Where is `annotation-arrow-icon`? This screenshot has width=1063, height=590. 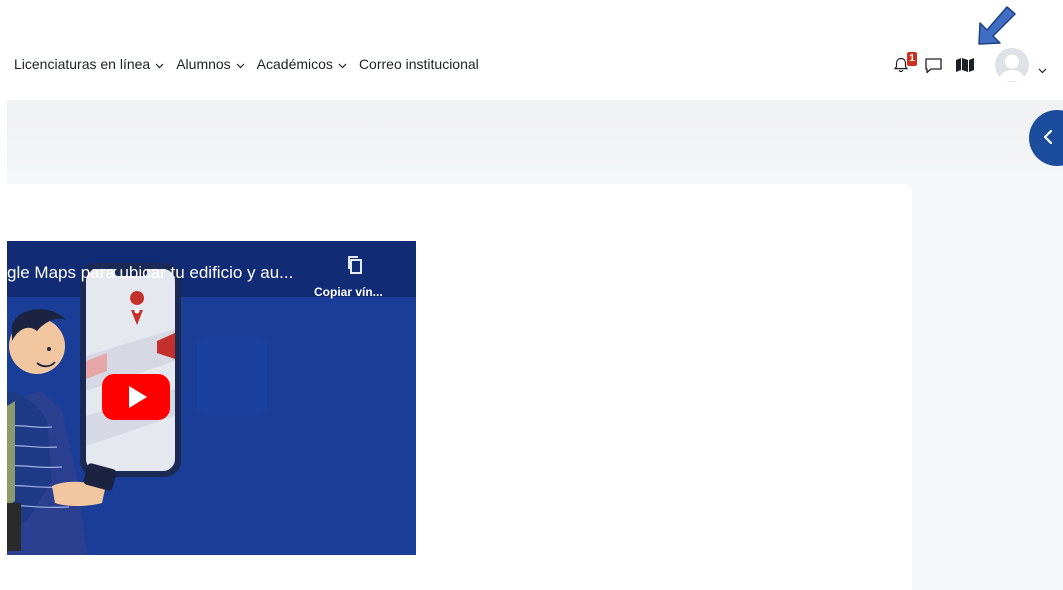
annotation-arrow-icon is located at coordinates (996, 28).